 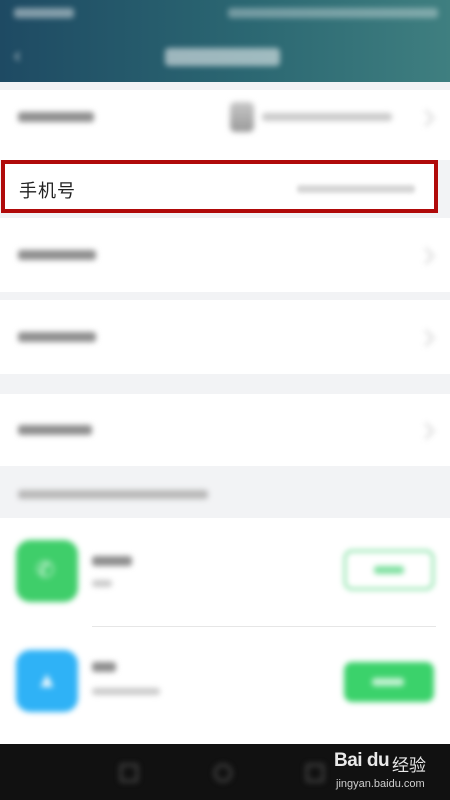 I want to click on home-nav-icon, so click(x=223, y=773).